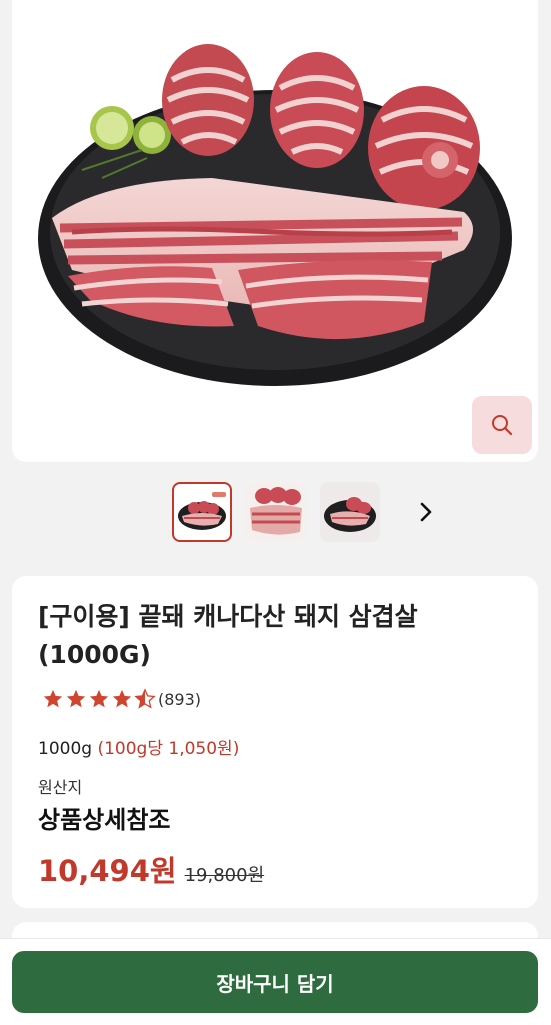  I want to click on unit-price: (100g당 1,050원), so click(168, 749).